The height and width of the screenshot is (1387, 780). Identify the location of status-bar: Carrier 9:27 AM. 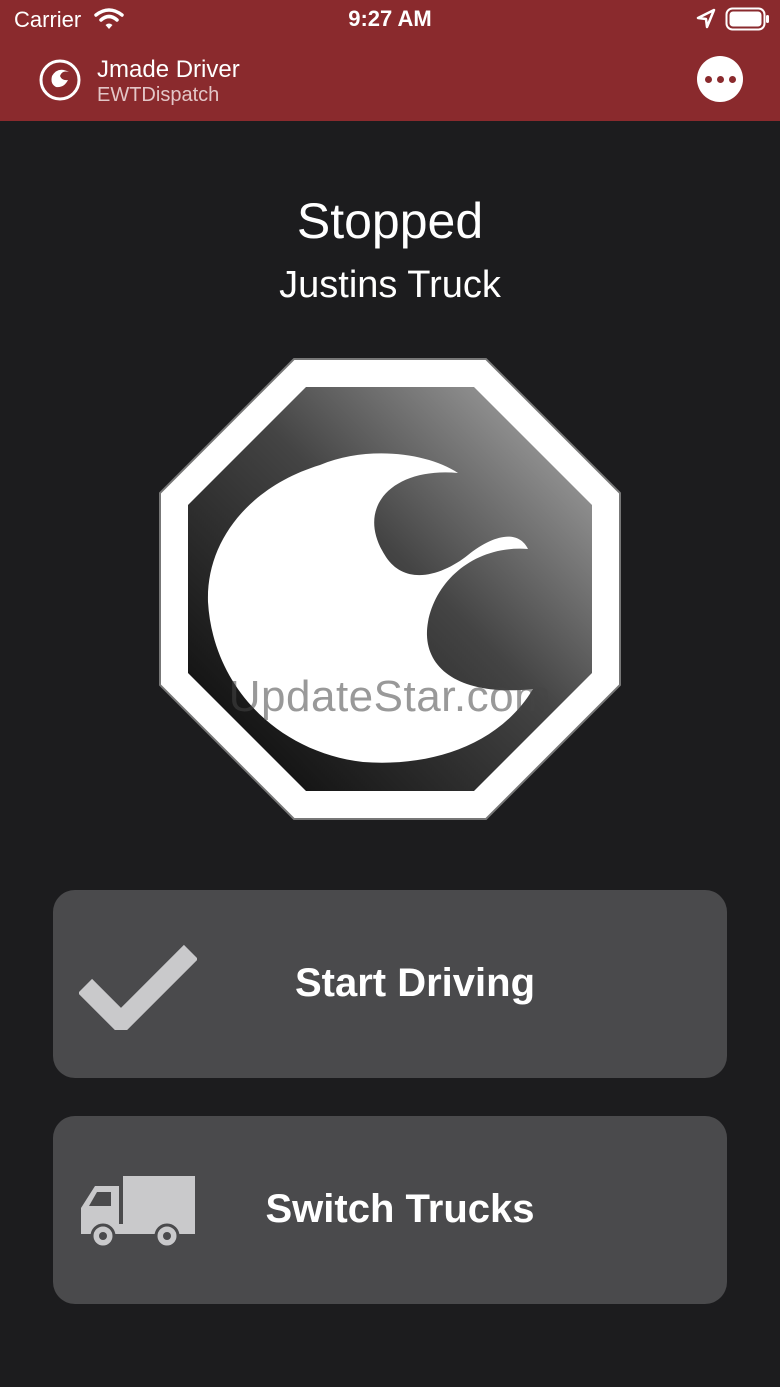
(390, 20).